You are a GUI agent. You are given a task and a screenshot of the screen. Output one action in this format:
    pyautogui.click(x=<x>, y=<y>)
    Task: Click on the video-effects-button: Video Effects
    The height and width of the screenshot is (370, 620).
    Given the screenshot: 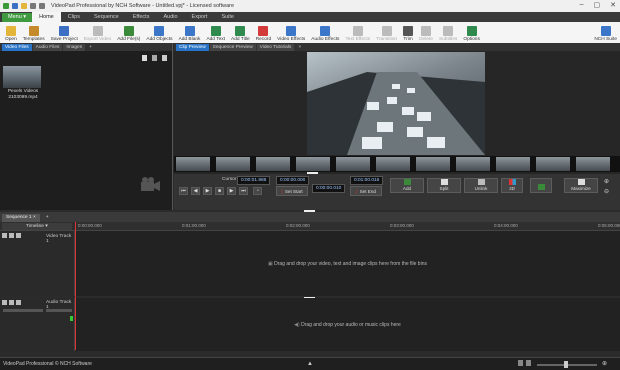 What is the action you would take?
    pyautogui.click(x=291, y=32)
    